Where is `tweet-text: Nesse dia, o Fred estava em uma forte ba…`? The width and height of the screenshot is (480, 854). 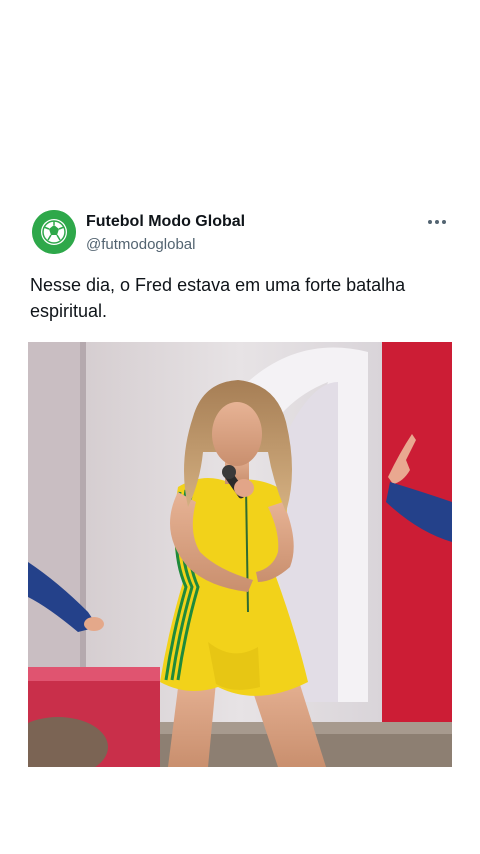 tweet-text: Nesse dia, o Fred estava em uma forte ba… is located at coordinates (218, 298).